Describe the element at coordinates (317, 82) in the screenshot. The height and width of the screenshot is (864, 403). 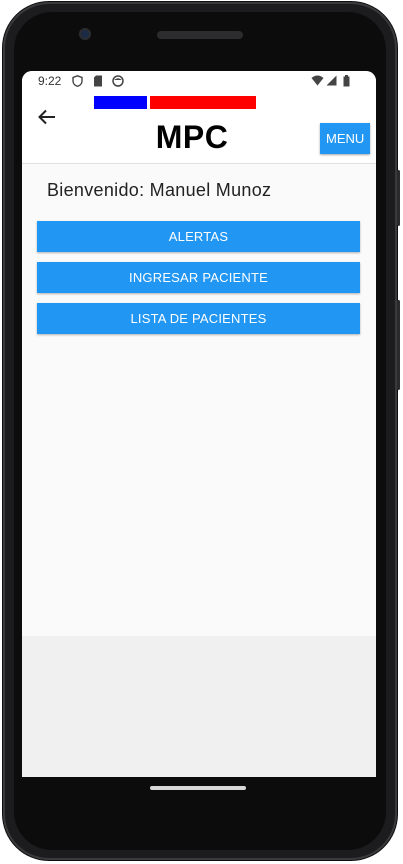
I see `wifi-icon` at that location.